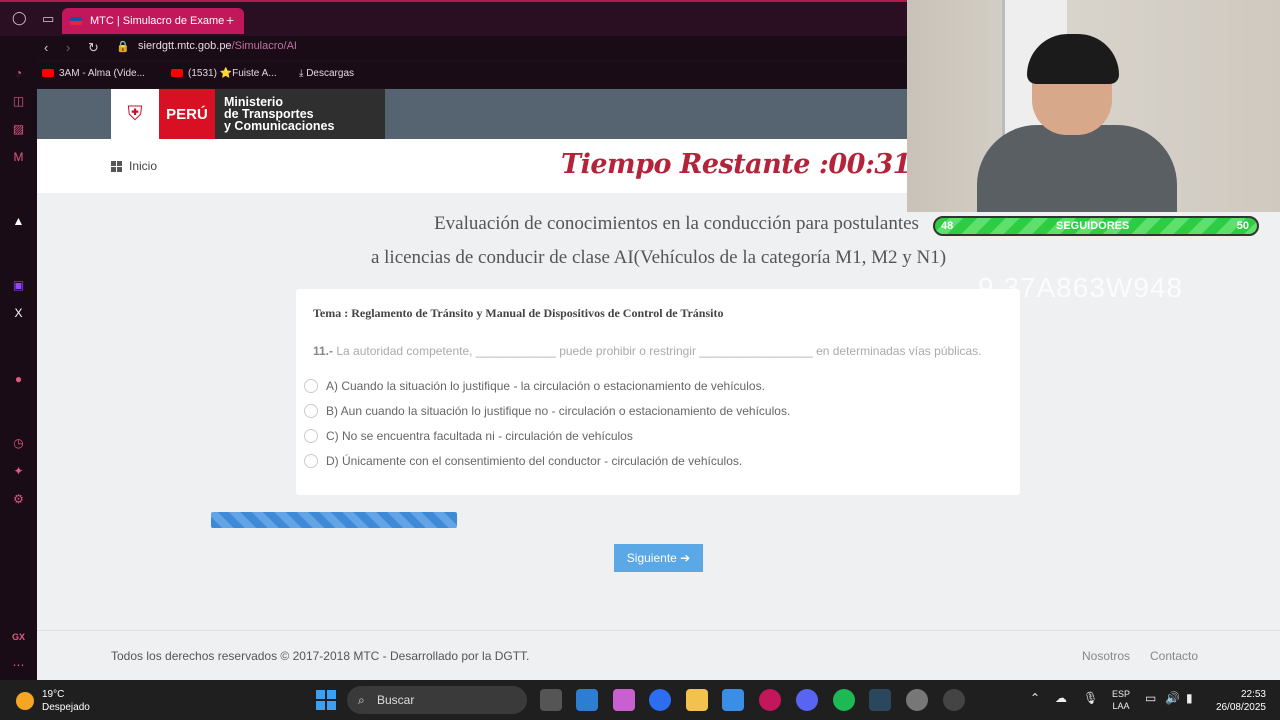 Image resolution: width=1280 pixels, height=720 pixels. Describe the element at coordinates (18, 637) in the screenshot. I see `gx-icon: GX` at that location.